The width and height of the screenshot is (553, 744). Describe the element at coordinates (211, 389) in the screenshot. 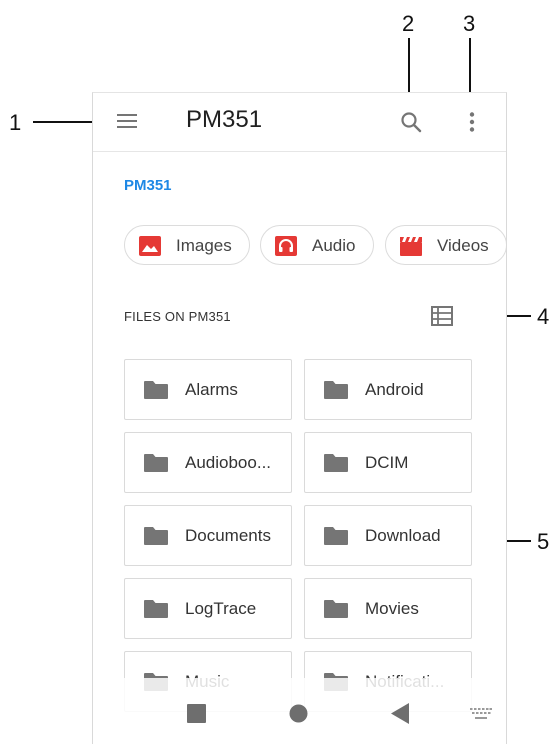

I see `folder-name: Alarms` at that location.